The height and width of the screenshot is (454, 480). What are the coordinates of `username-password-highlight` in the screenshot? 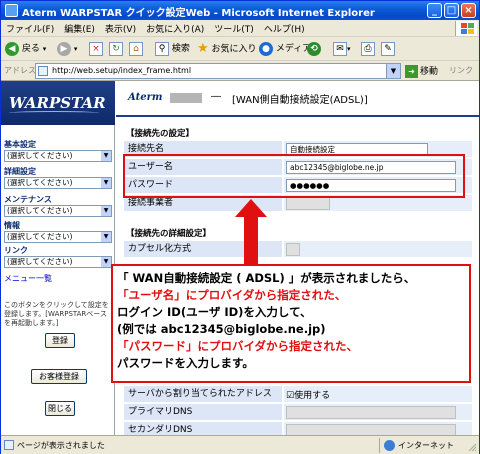 It's located at (294, 176).